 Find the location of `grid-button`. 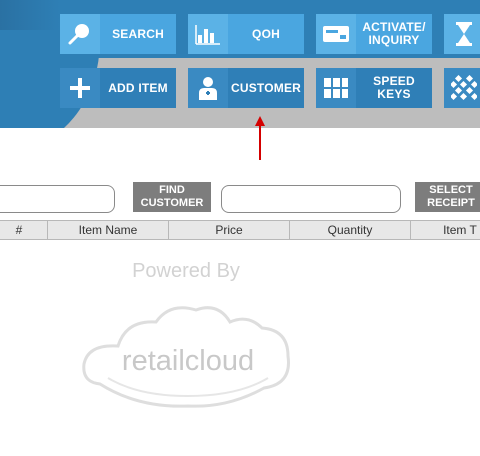

grid-button is located at coordinates (462, 88).